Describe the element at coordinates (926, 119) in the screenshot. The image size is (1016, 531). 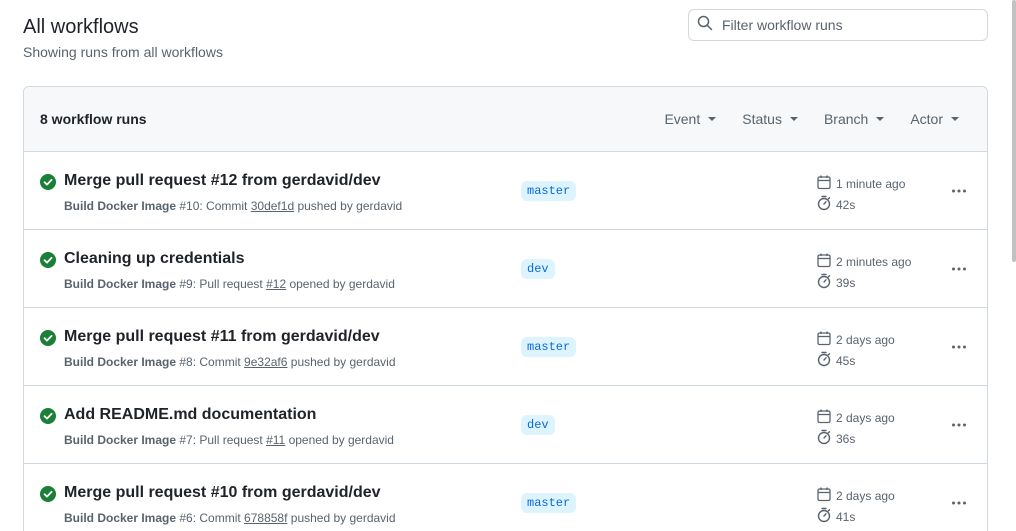
I see `actor-filter-label: Actor` at that location.